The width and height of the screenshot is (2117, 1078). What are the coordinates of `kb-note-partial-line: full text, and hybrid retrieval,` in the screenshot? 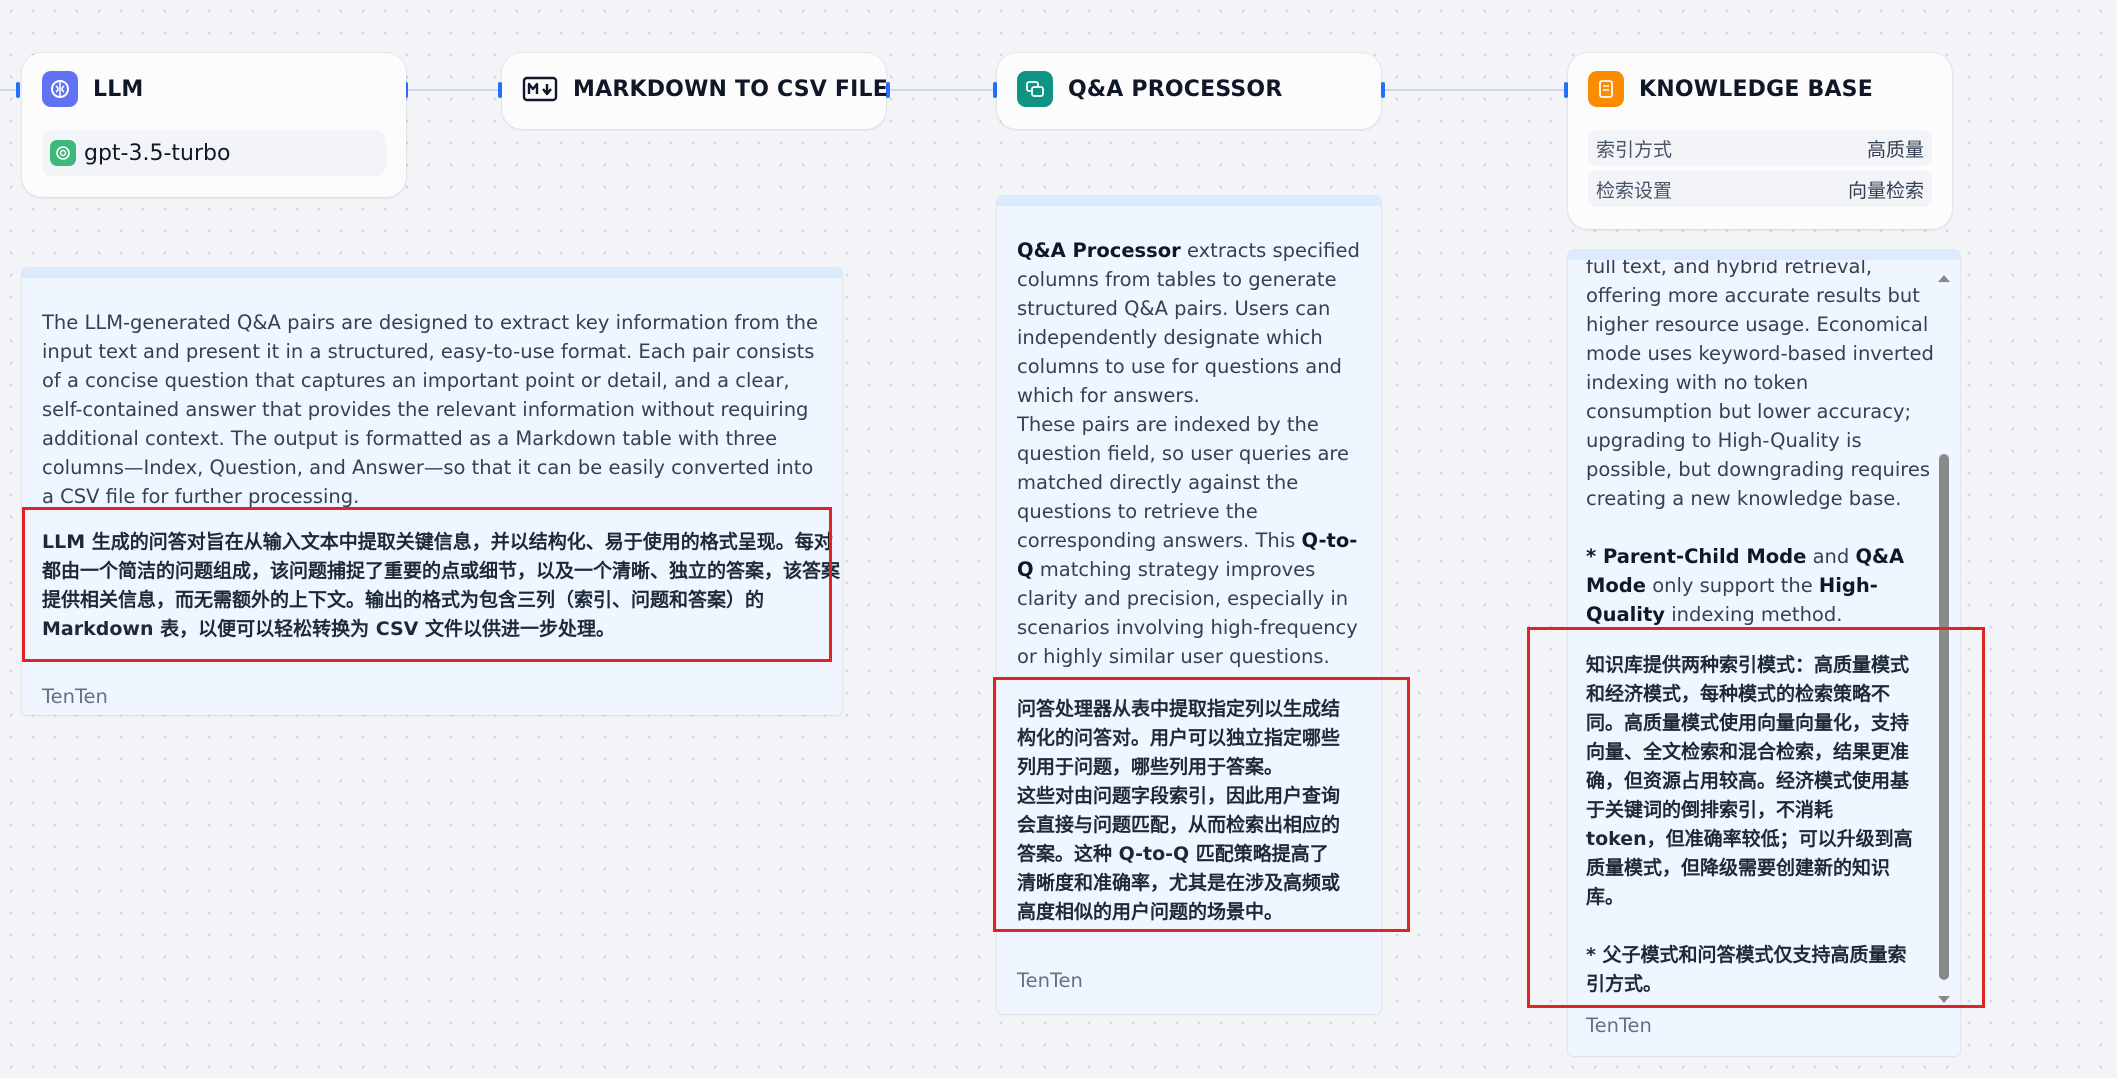 It's located at (1729, 266).